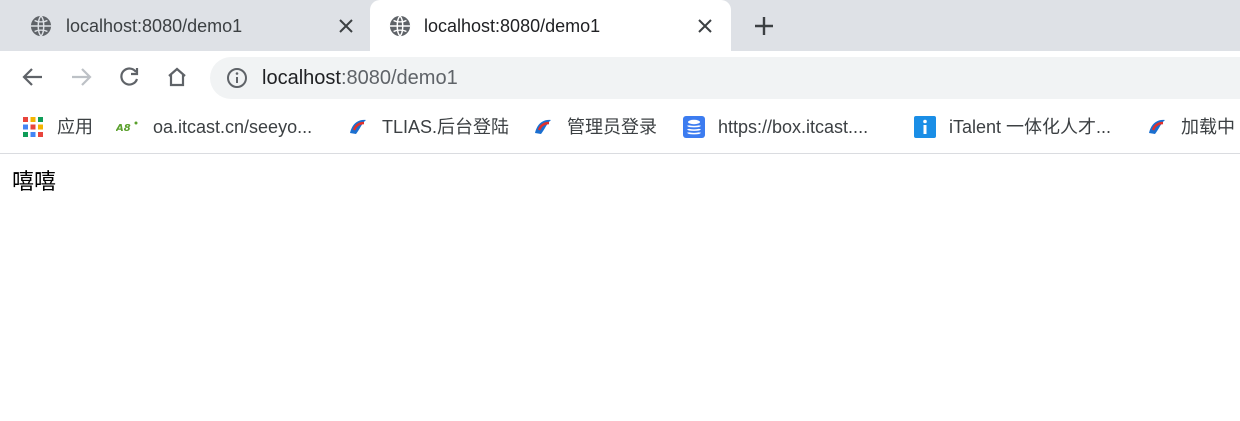 This screenshot has width=1240, height=421. I want to click on url-text: localhost:8080/demo1, so click(360, 78).